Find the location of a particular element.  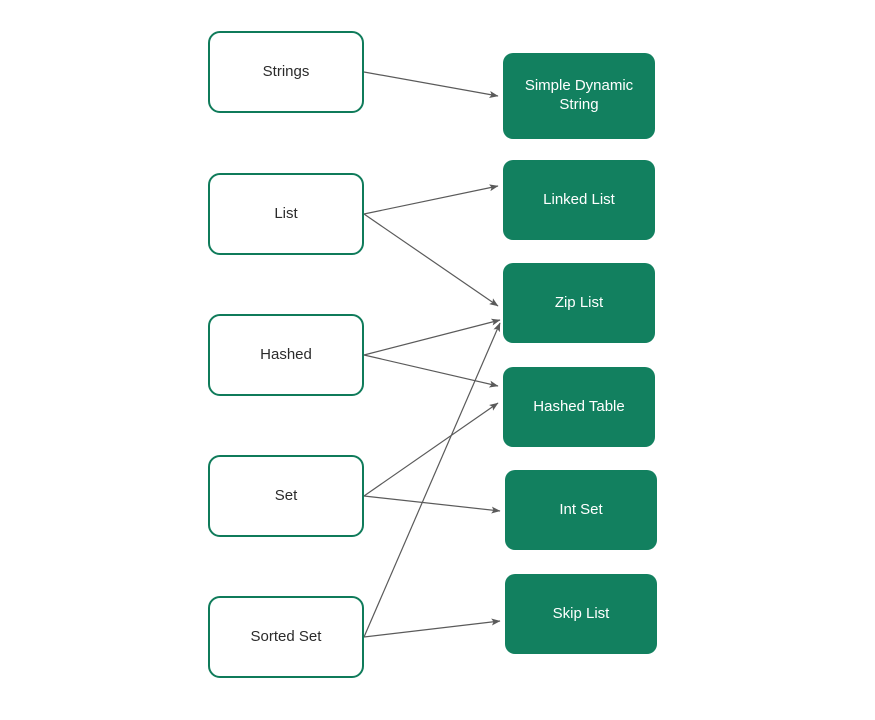

source-node-list: List is located at coordinates (286, 214).